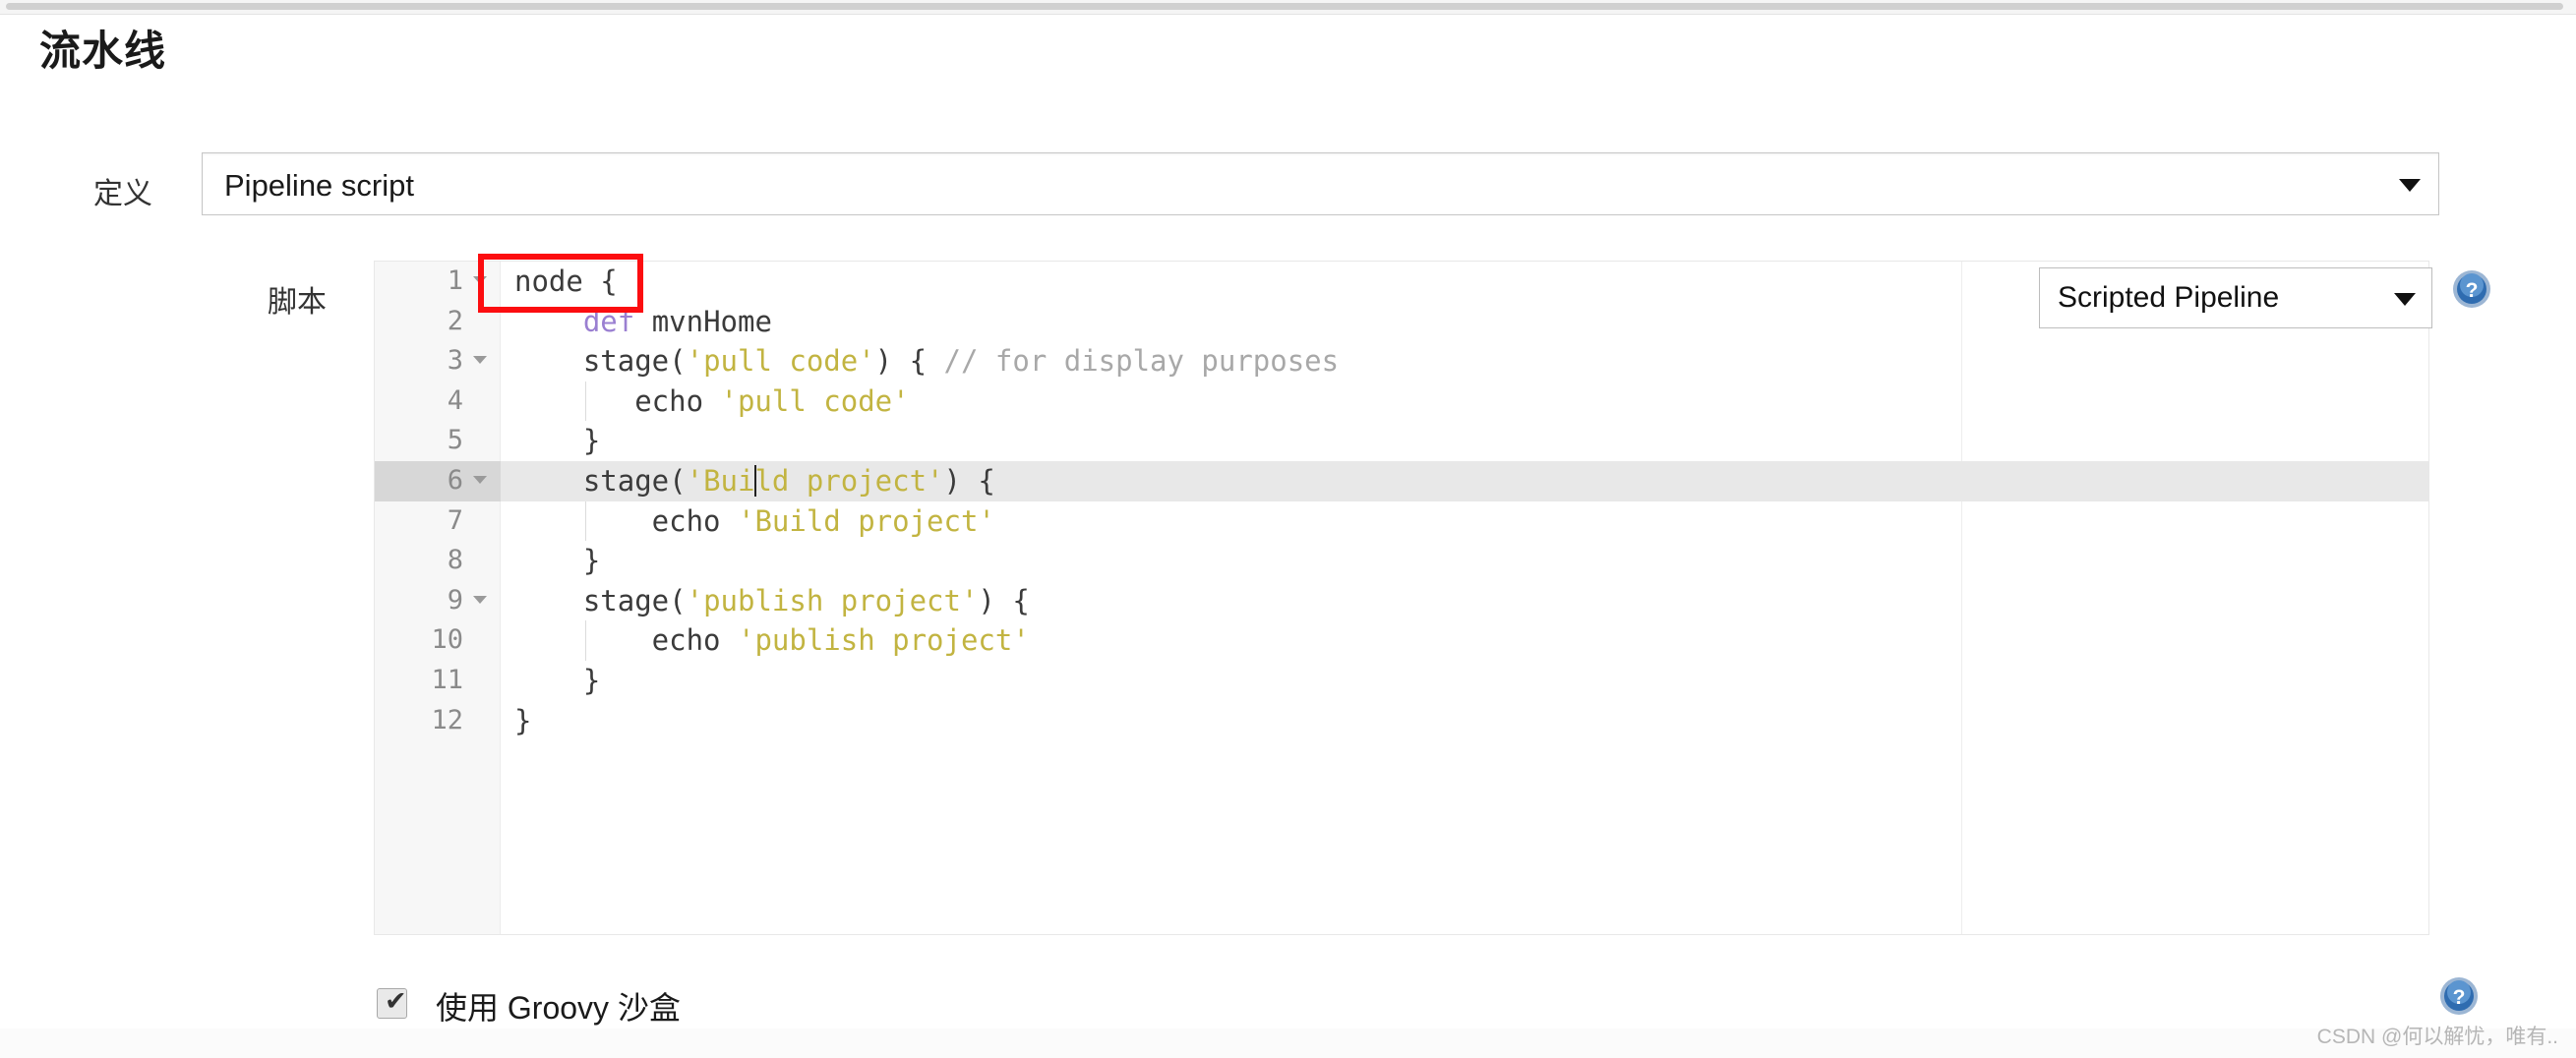 Image resolution: width=2576 pixels, height=1058 pixels. Describe the element at coordinates (447, 679) in the screenshot. I see `line-number: 11` at that location.